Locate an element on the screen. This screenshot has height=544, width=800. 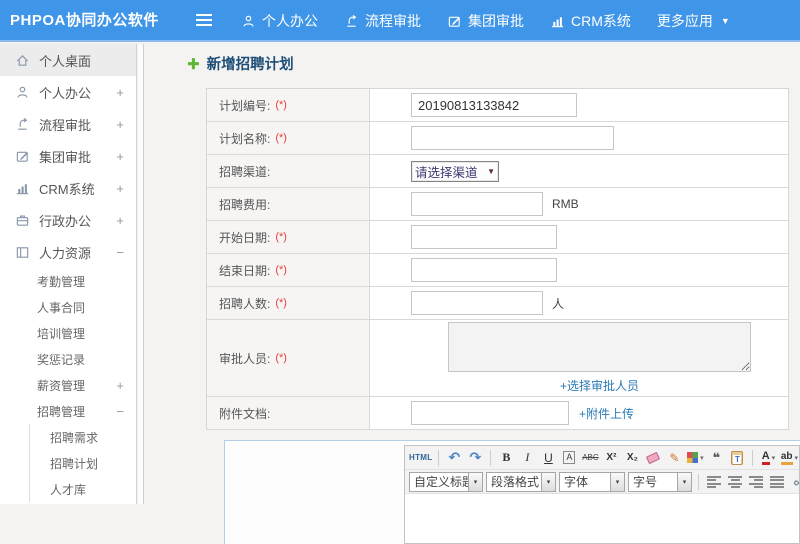
sidebar-item-recruit-plan: 招聘计划 is located at coordinates (83, 463).